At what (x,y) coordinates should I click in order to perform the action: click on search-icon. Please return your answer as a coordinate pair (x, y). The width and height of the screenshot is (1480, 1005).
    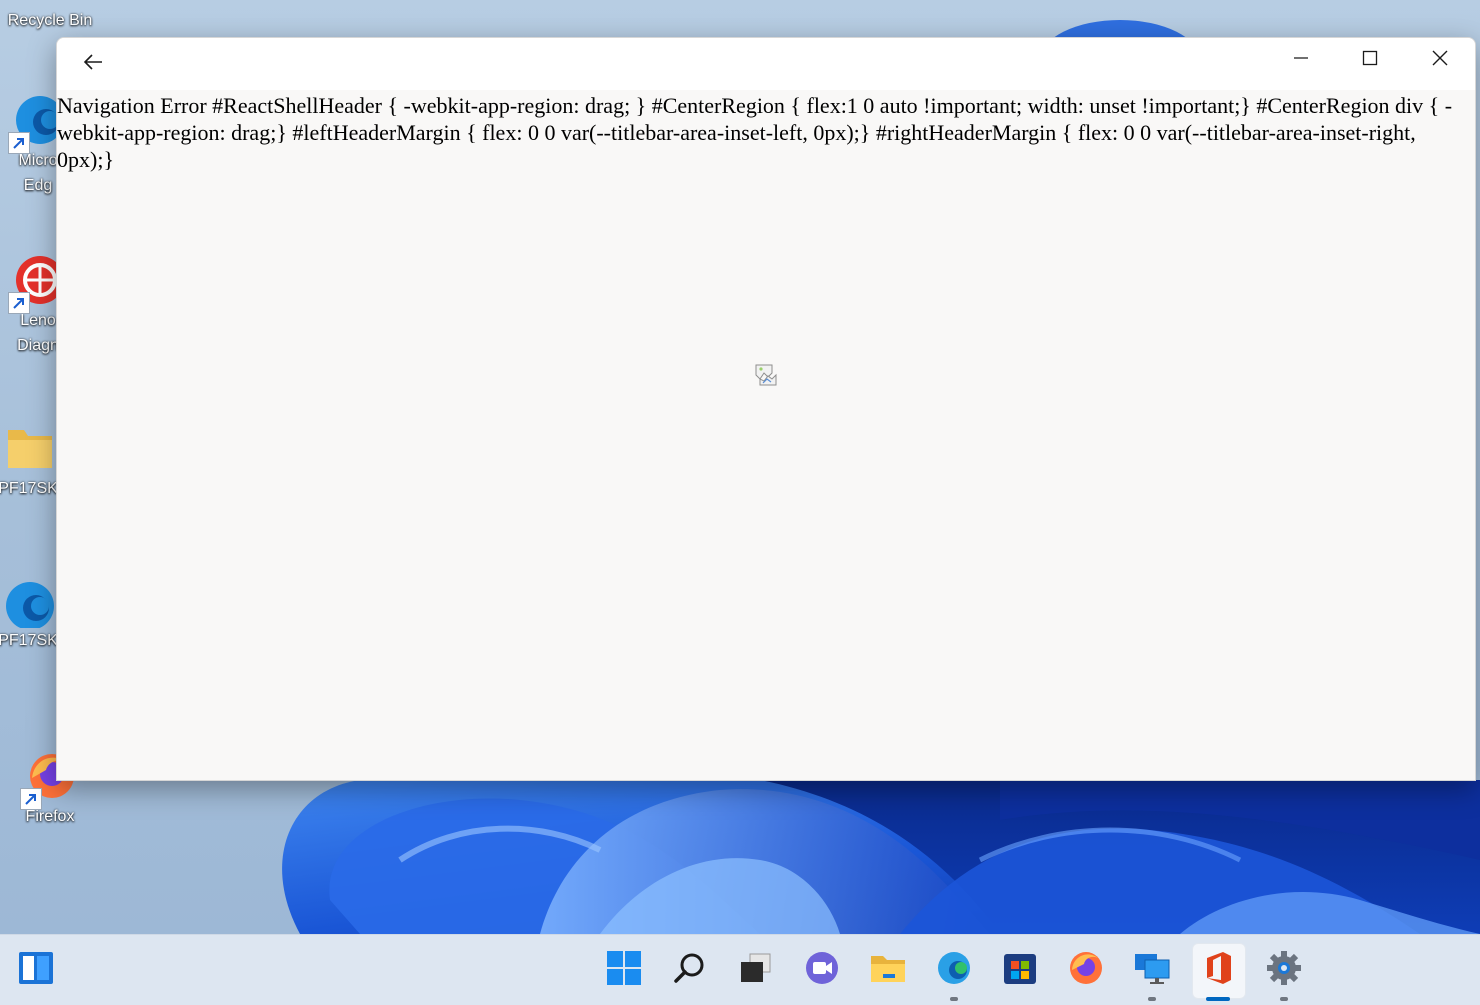
    Looking at the image, I should click on (690, 970).